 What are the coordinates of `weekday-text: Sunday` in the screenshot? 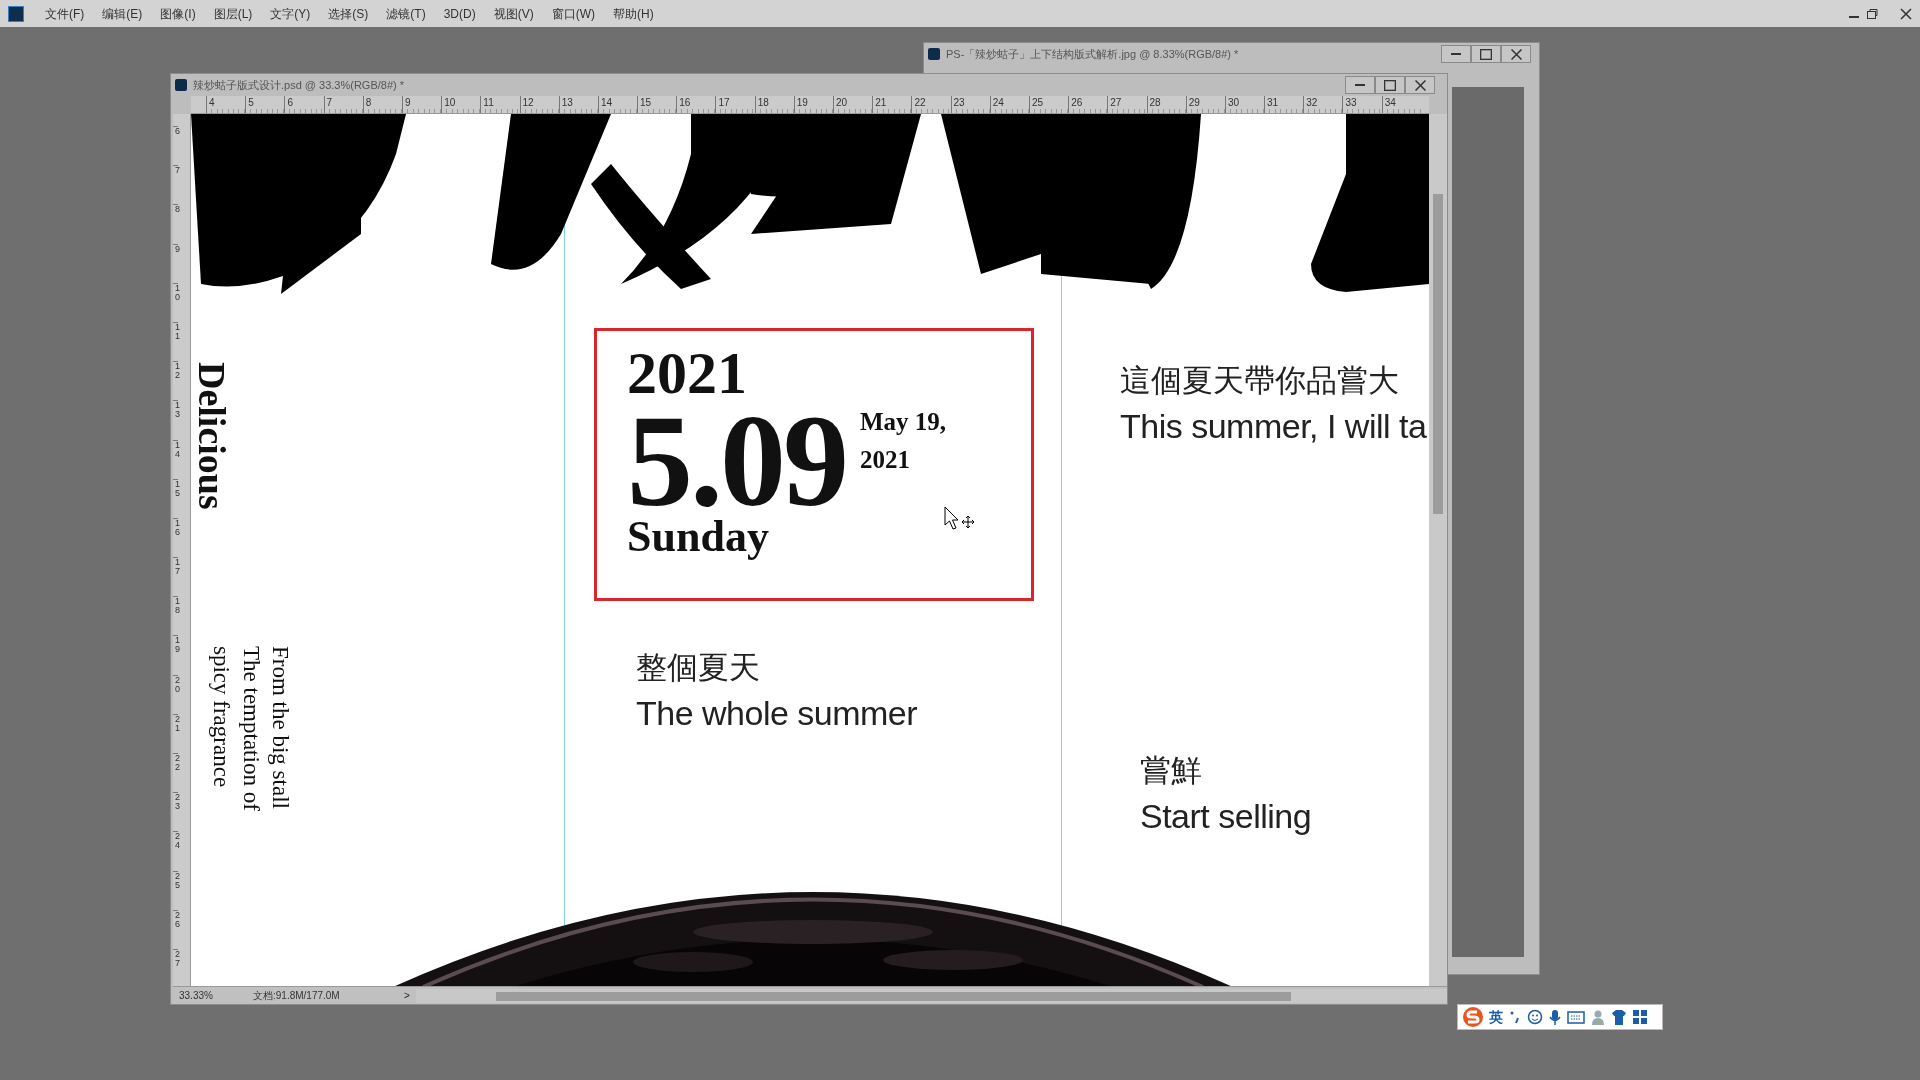 It's located at (698, 536).